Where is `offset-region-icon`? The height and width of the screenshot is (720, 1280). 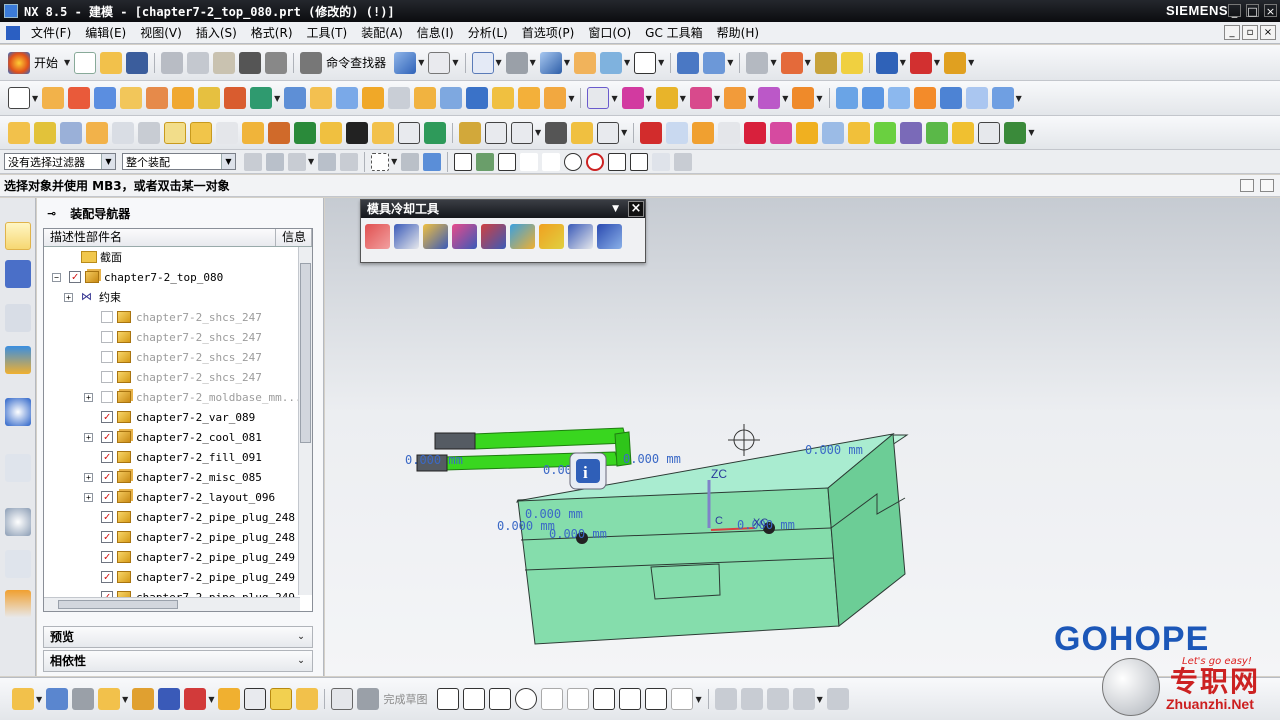
offset-region-icon is located at coordinates (729, 132).